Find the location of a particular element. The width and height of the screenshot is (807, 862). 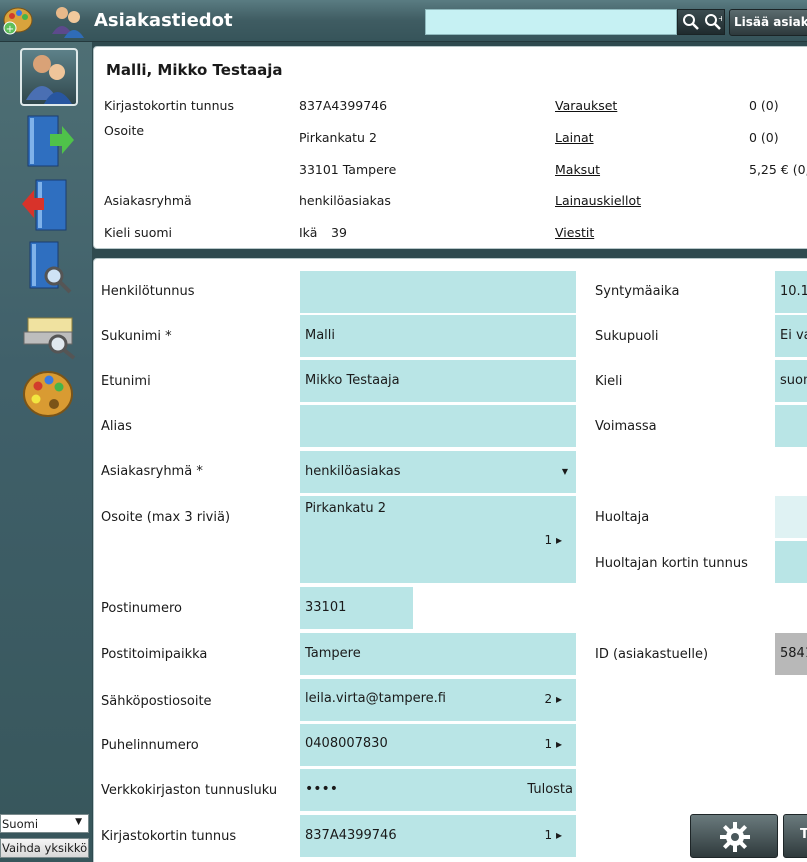

customer-name: Malli, Mikko Testaaja is located at coordinates (194, 70).